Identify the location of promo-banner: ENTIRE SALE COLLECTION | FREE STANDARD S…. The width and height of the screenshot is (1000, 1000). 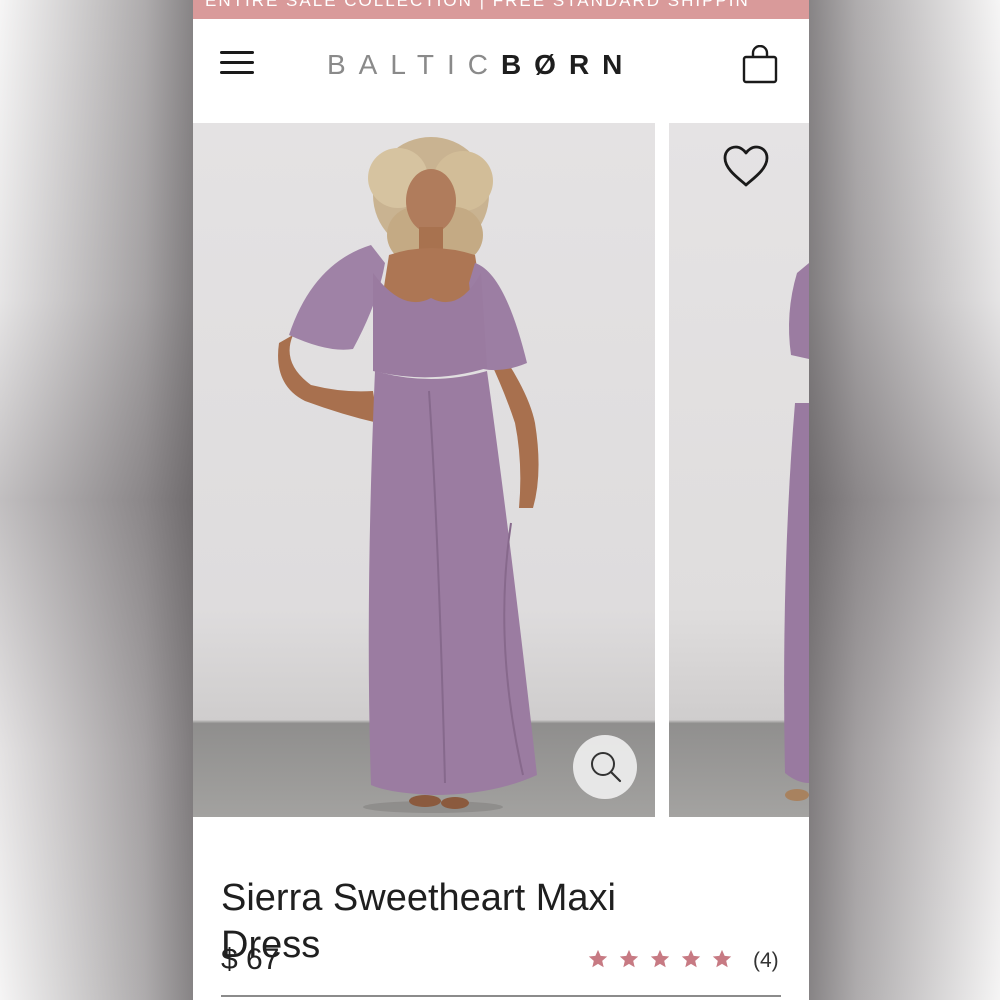
(501, 9).